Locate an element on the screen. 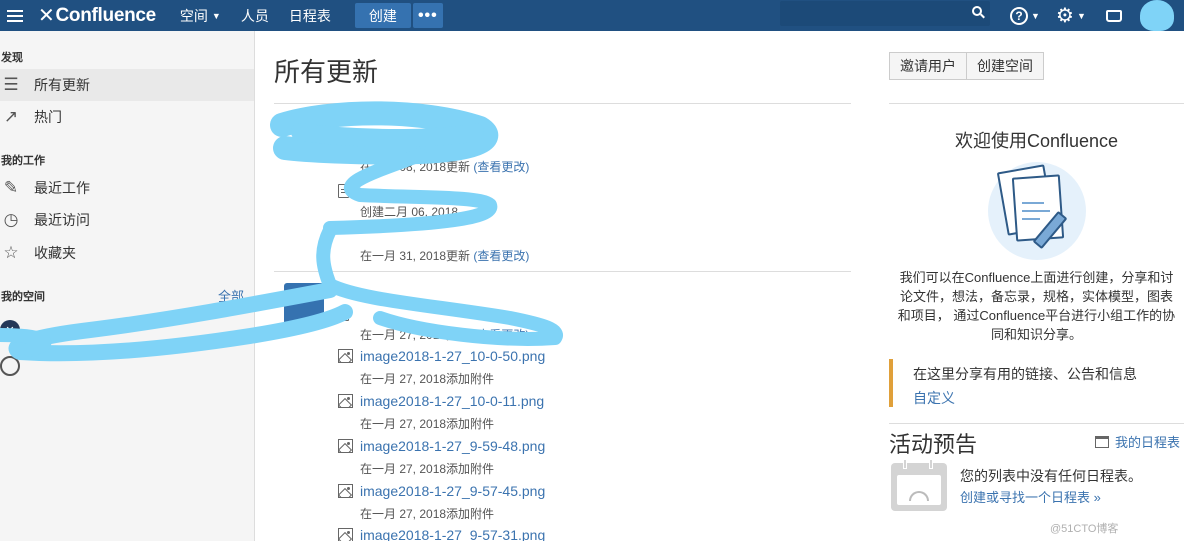 The height and width of the screenshot is (541, 1184). nav-calendars-label: 日程表 is located at coordinates (309, 15).